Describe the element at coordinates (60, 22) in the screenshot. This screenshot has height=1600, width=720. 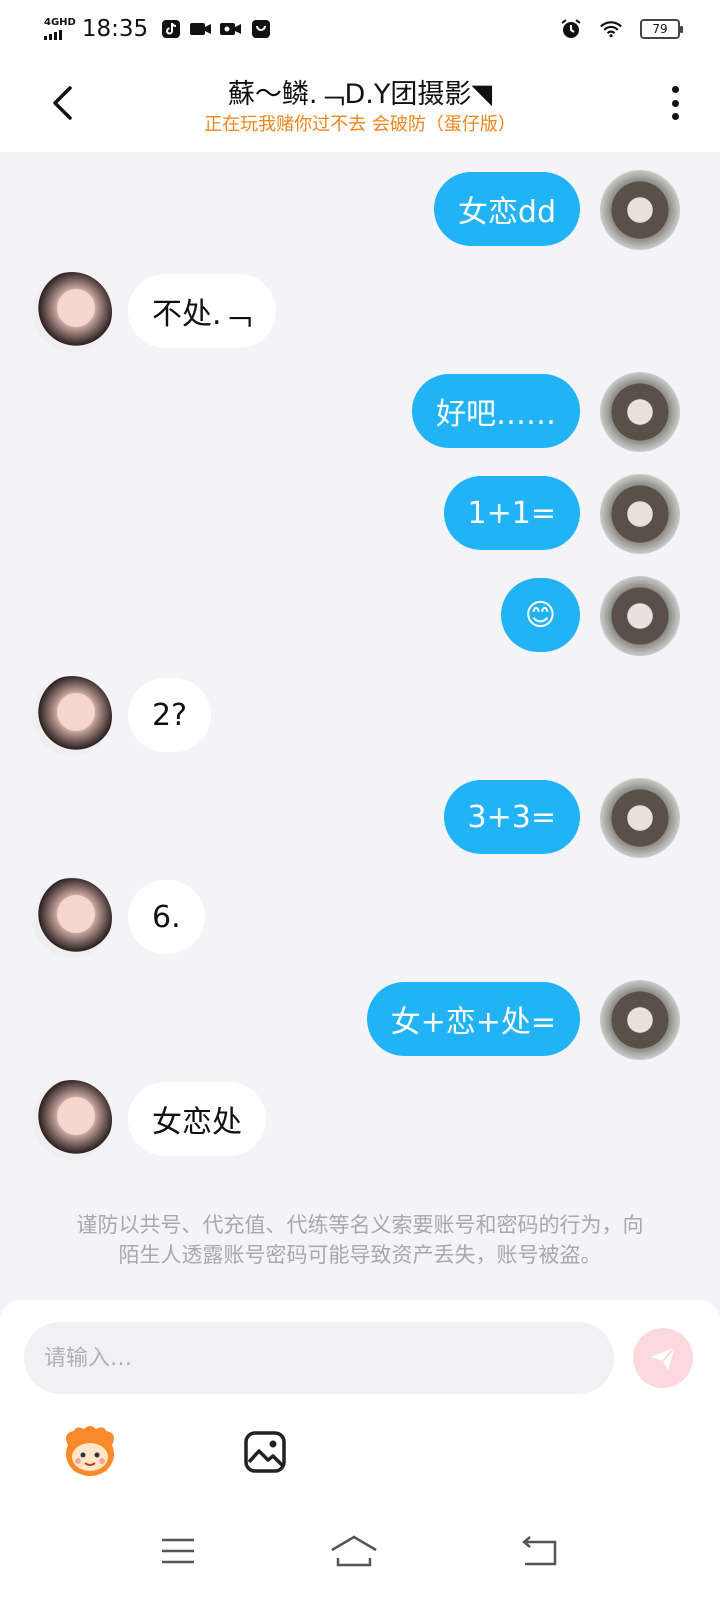
I see `network-type: 4GHD` at that location.